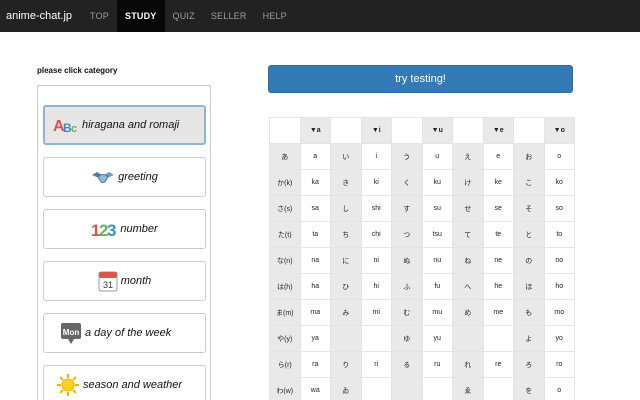 This screenshot has width=640, height=400. What do you see at coordinates (346, 156) in the screenshot?
I see `kana-cell: い` at bounding box center [346, 156].